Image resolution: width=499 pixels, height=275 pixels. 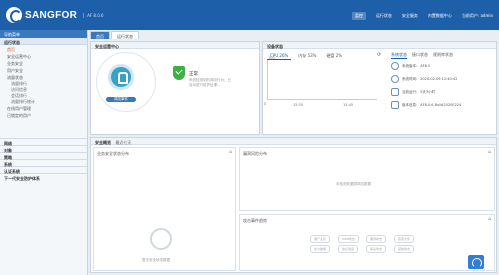 I want to click on nav-datacenter: 内置数据中心, so click(x=440, y=16).